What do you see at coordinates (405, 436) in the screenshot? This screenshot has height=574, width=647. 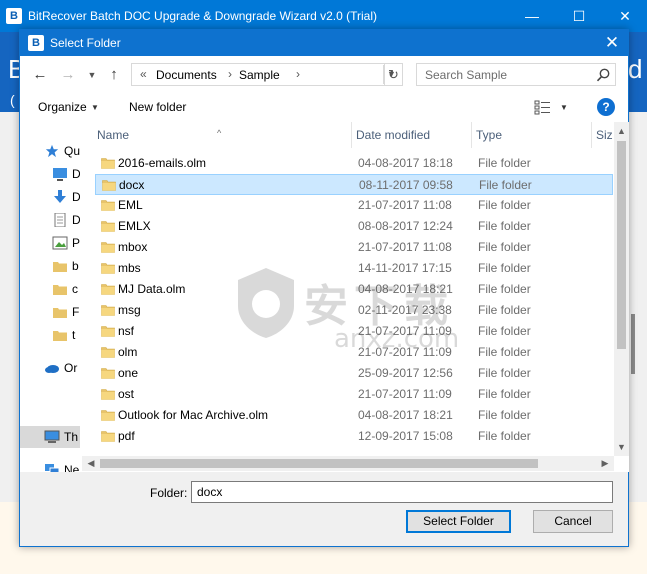 I see `file-date-modified: 12-09-2017 15:08` at bounding box center [405, 436].